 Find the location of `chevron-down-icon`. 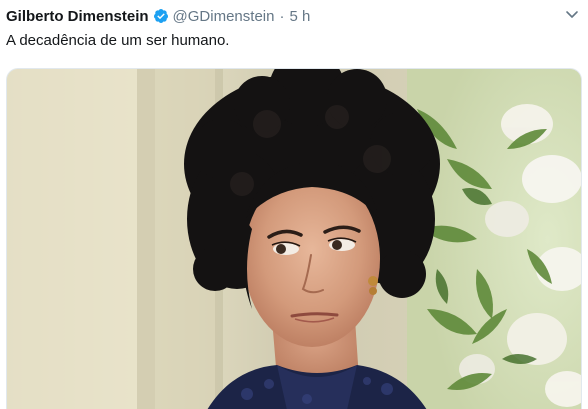

chevron-down-icon is located at coordinates (572, 14).